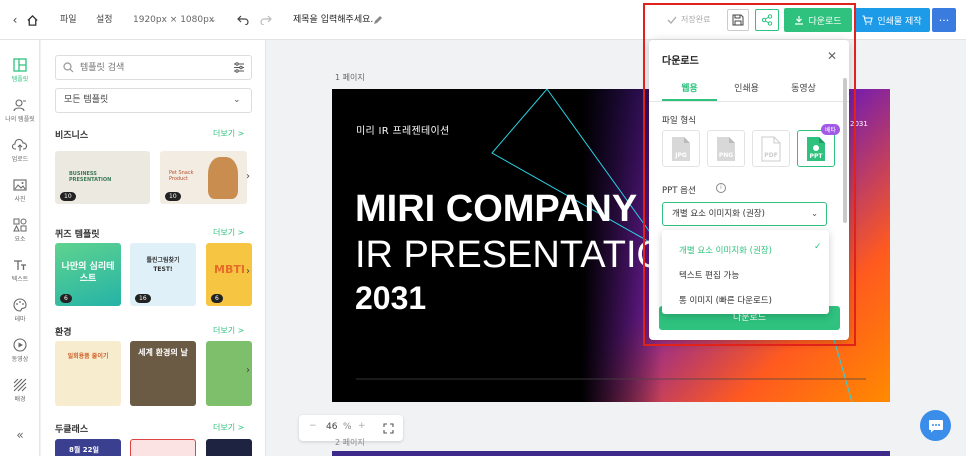 The width and height of the screenshot is (966, 456). Describe the element at coordinates (163, 373) in the screenshot. I see `template-thumb: 세계 환경의 날` at that location.